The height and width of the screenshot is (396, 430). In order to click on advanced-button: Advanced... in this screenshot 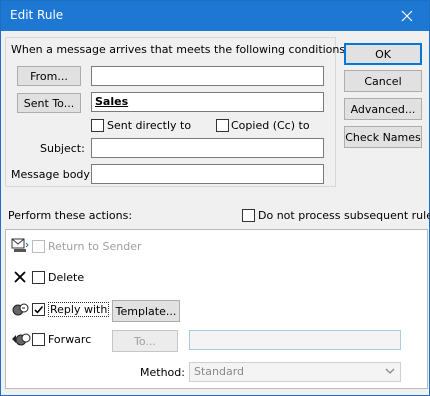, I will do `click(383, 109)`.